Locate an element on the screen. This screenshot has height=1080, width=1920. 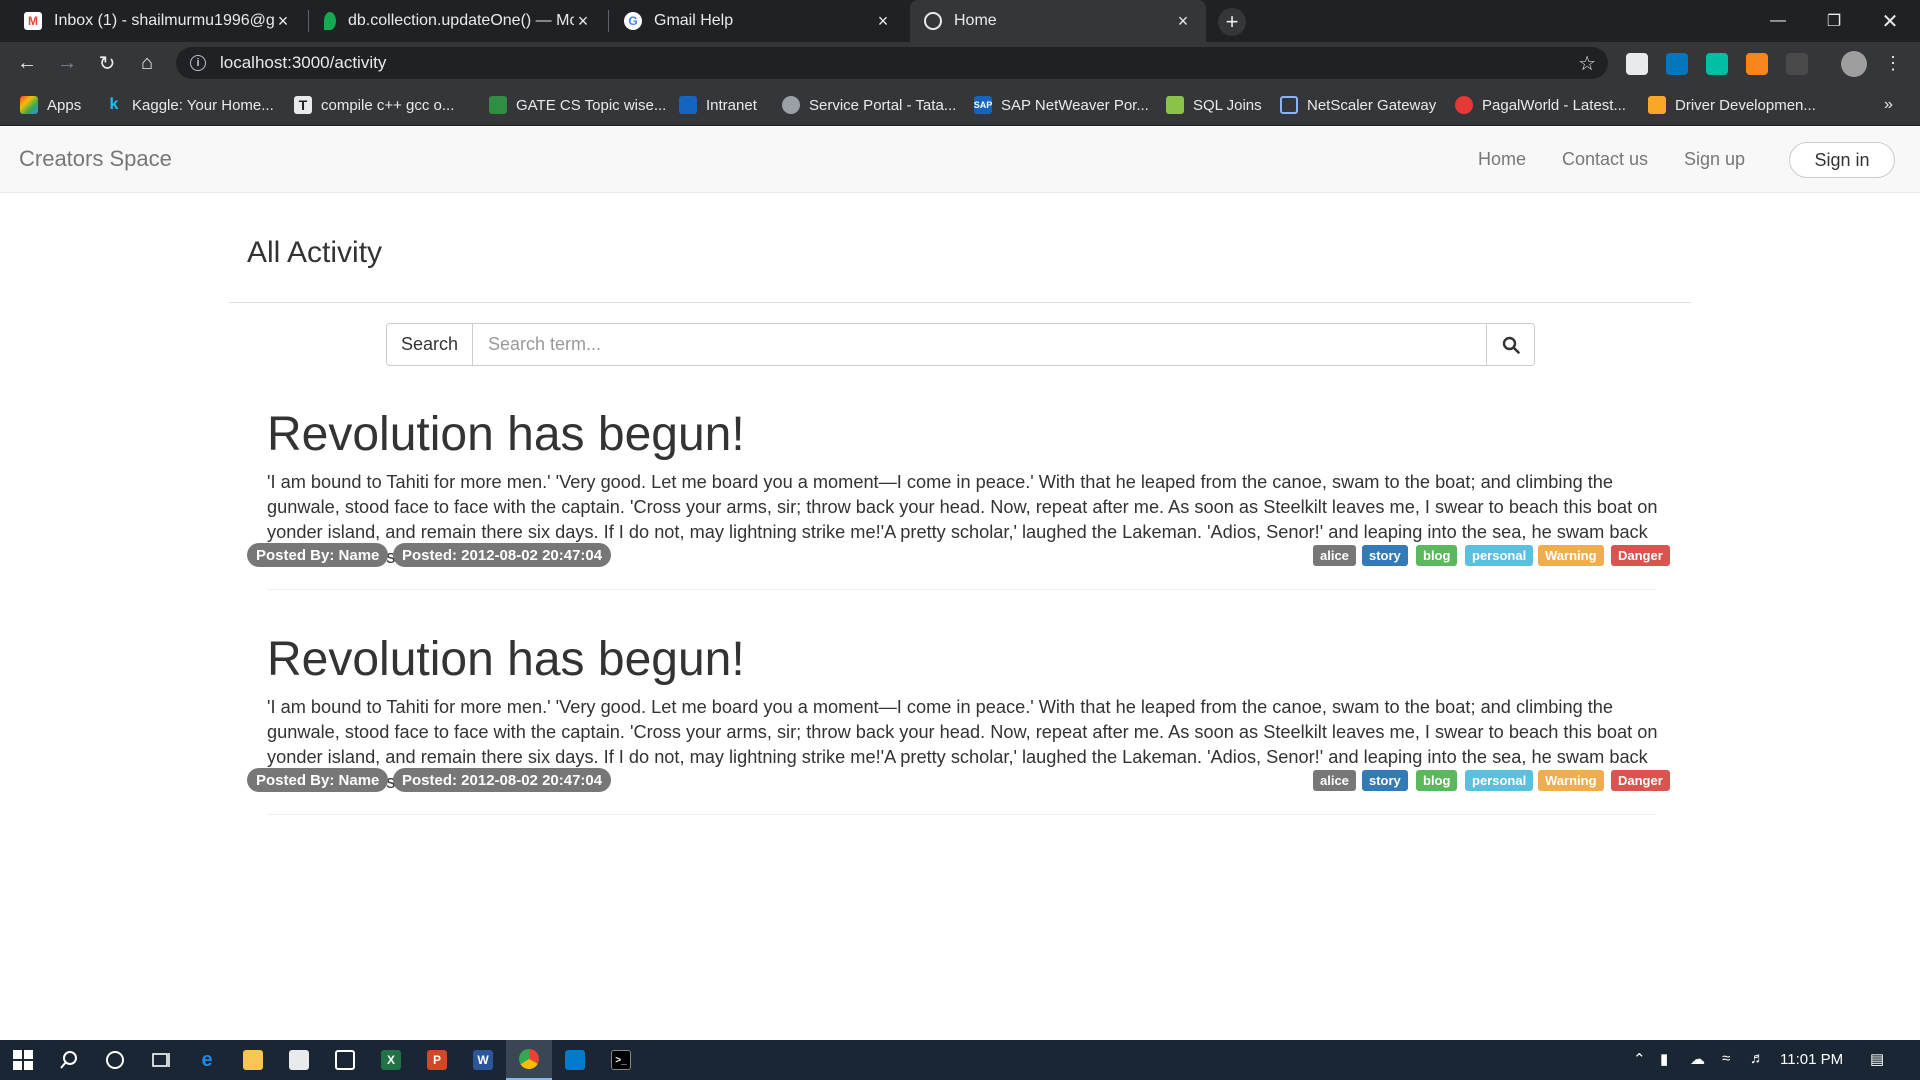
bookmark-netscaler: NetScaler Gateway is located at coordinates (1358, 105).